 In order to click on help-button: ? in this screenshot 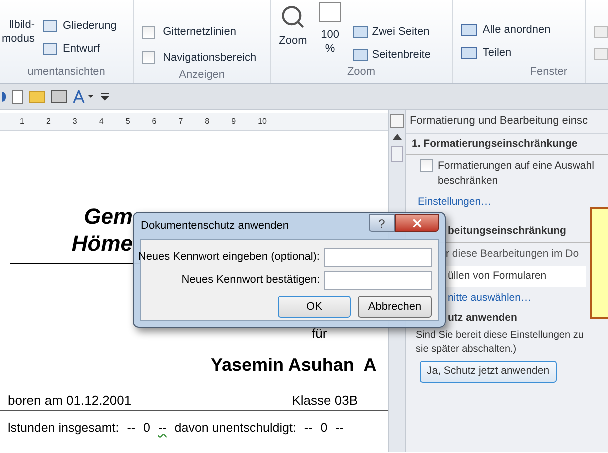, I will do `click(382, 223)`.